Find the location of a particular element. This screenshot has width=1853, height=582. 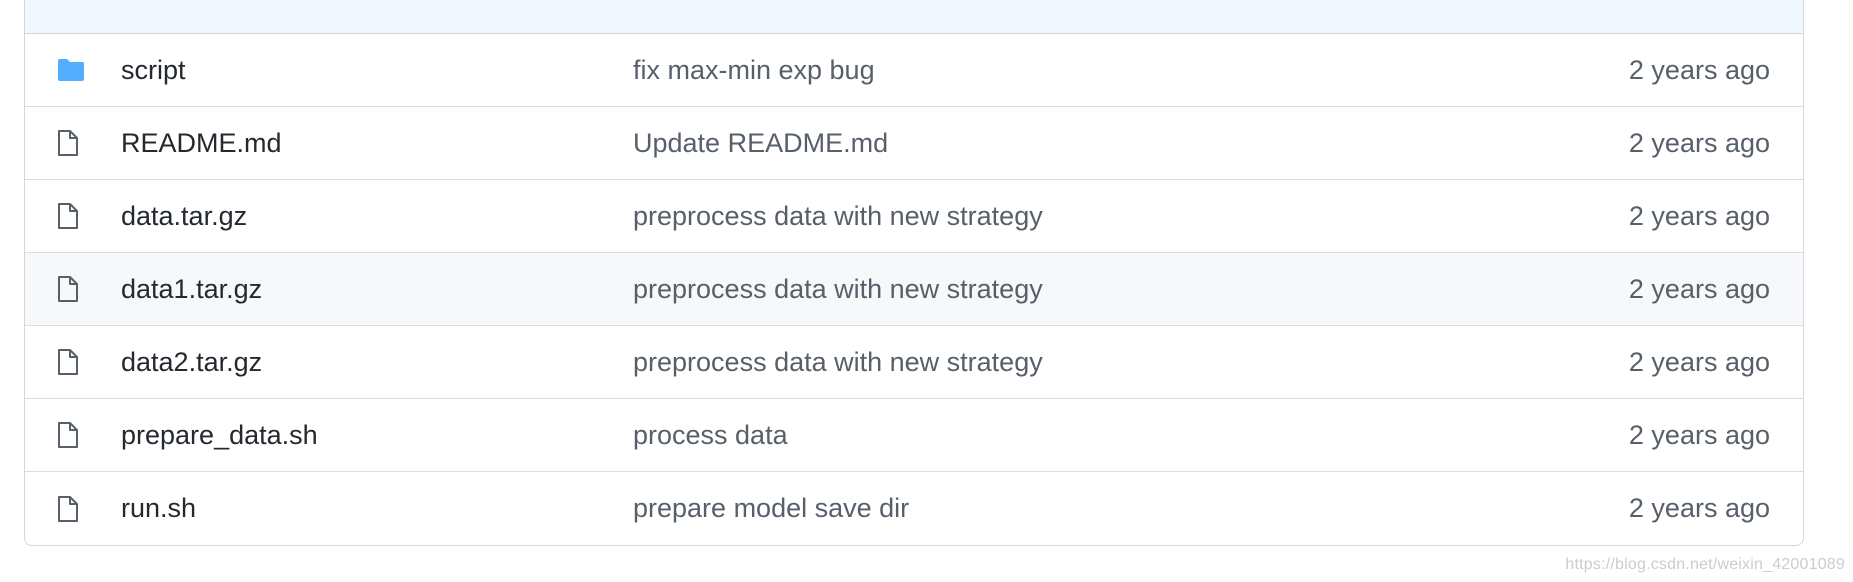

file-name-link: README.md is located at coordinates (377, 143).